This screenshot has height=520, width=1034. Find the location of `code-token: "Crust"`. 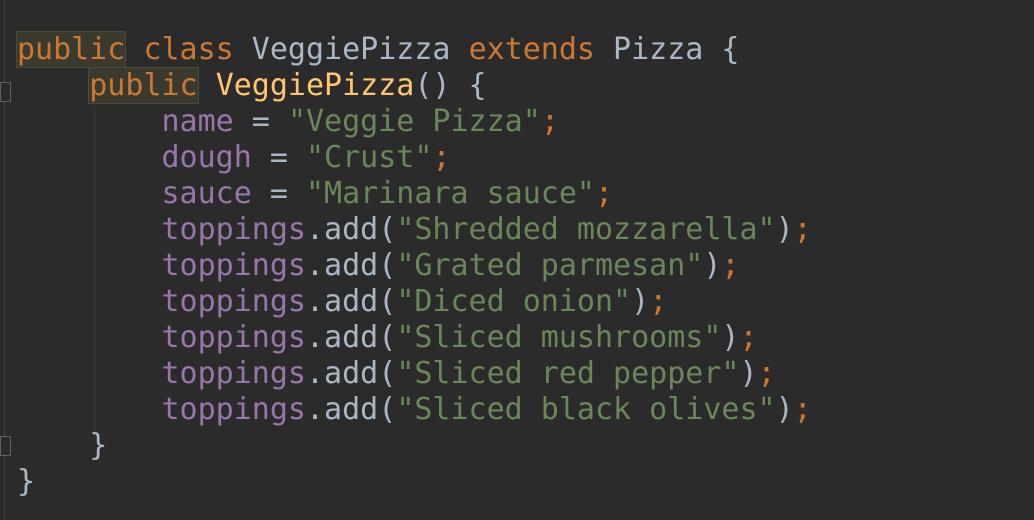

code-token: "Crust" is located at coordinates (369, 157).